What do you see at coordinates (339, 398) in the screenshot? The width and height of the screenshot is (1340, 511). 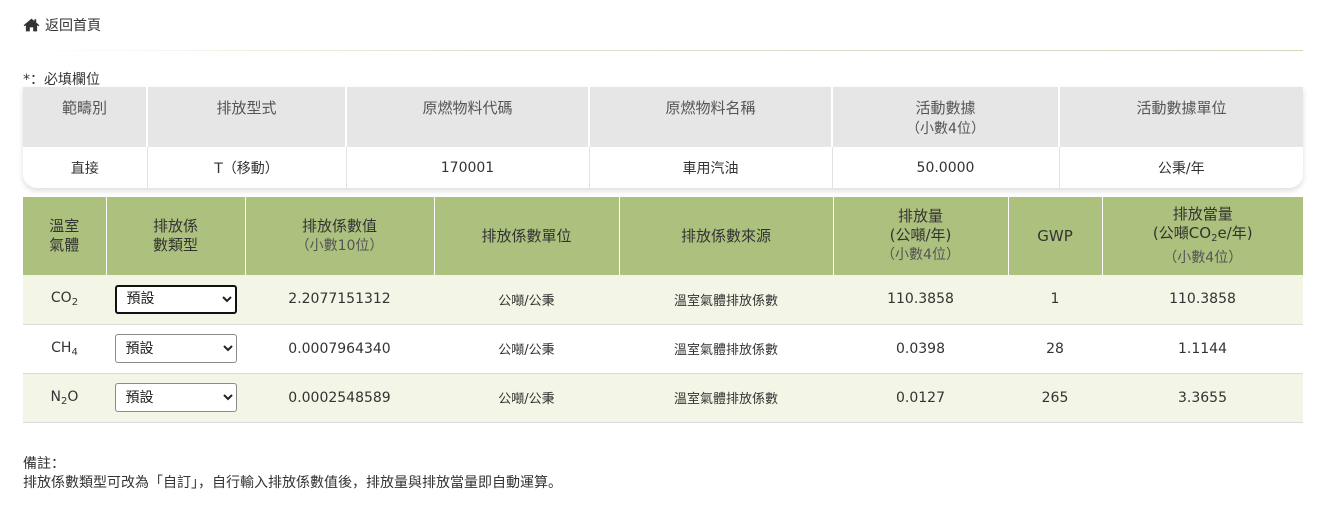 I see `cell-factor-value: 0.0002548589` at bounding box center [339, 398].